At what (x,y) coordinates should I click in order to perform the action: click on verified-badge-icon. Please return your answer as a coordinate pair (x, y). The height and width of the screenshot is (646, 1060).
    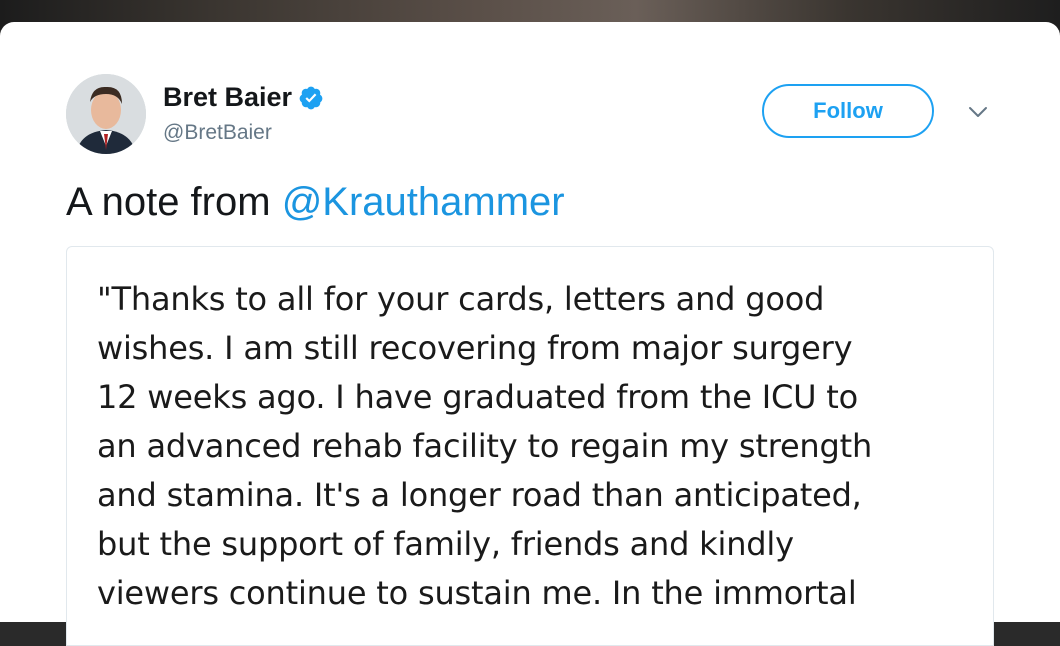
    Looking at the image, I should click on (311, 97).